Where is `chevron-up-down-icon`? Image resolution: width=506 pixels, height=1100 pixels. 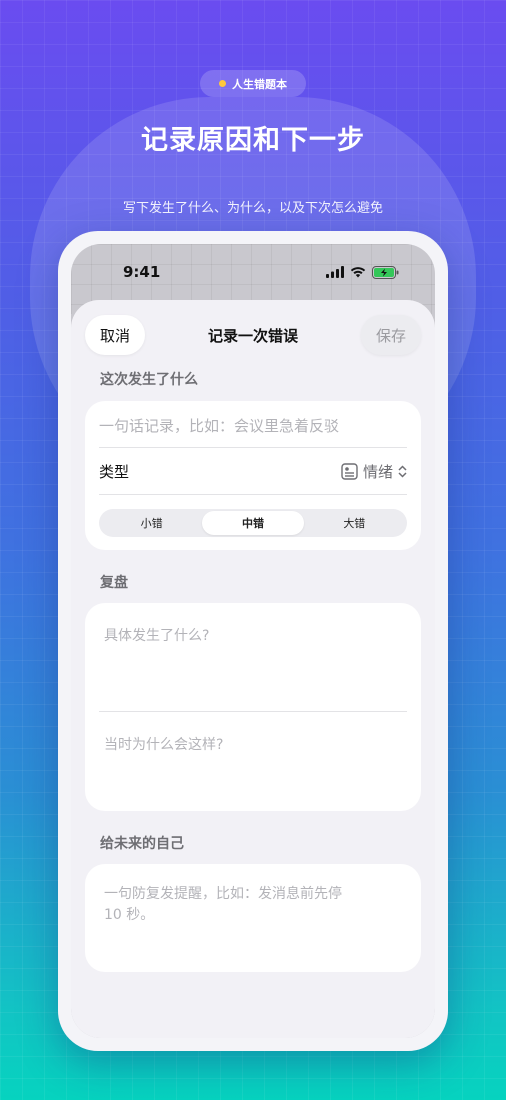 chevron-up-down-icon is located at coordinates (402, 471).